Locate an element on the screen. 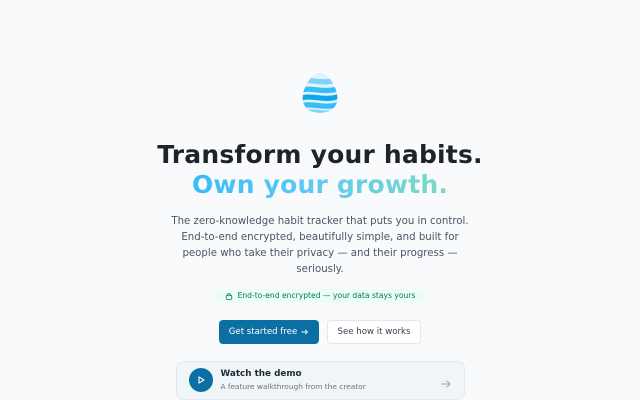 Image resolution: width=640 pixels, height=400 pixels. hero-subtitle: Own your growth. is located at coordinates (320, 184).